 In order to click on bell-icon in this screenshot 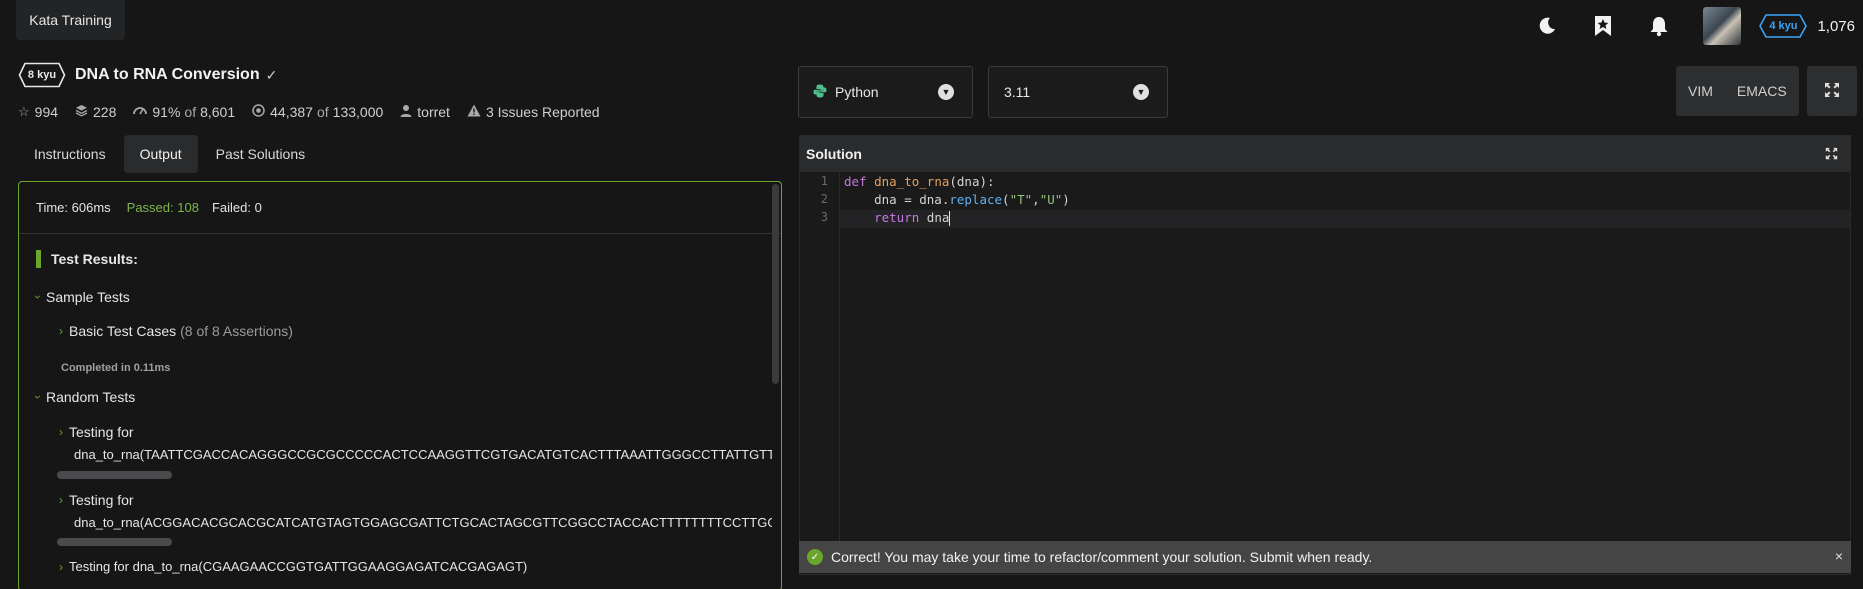, I will do `click(1659, 26)`.